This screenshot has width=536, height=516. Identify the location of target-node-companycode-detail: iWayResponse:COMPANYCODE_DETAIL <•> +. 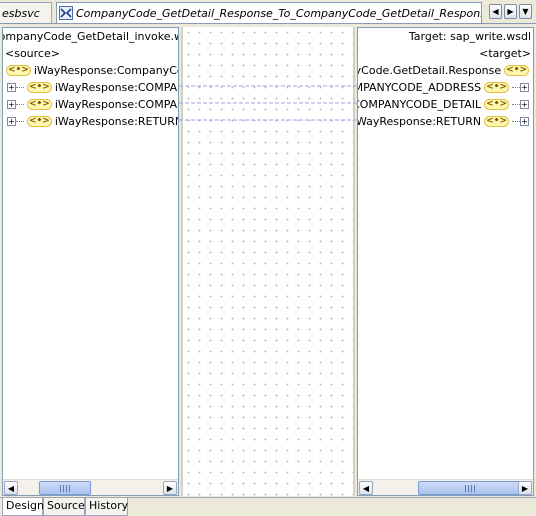
(443, 104).